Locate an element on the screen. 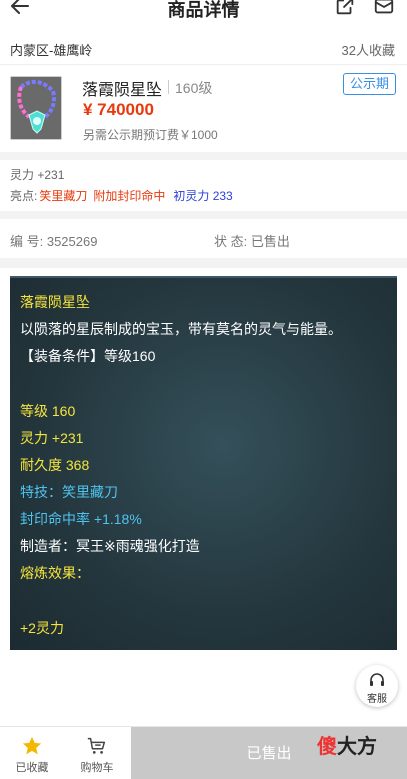 The height and width of the screenshot is (779, 407). detail-durability: 耐久度 368 is located at coordinates (55, 465).